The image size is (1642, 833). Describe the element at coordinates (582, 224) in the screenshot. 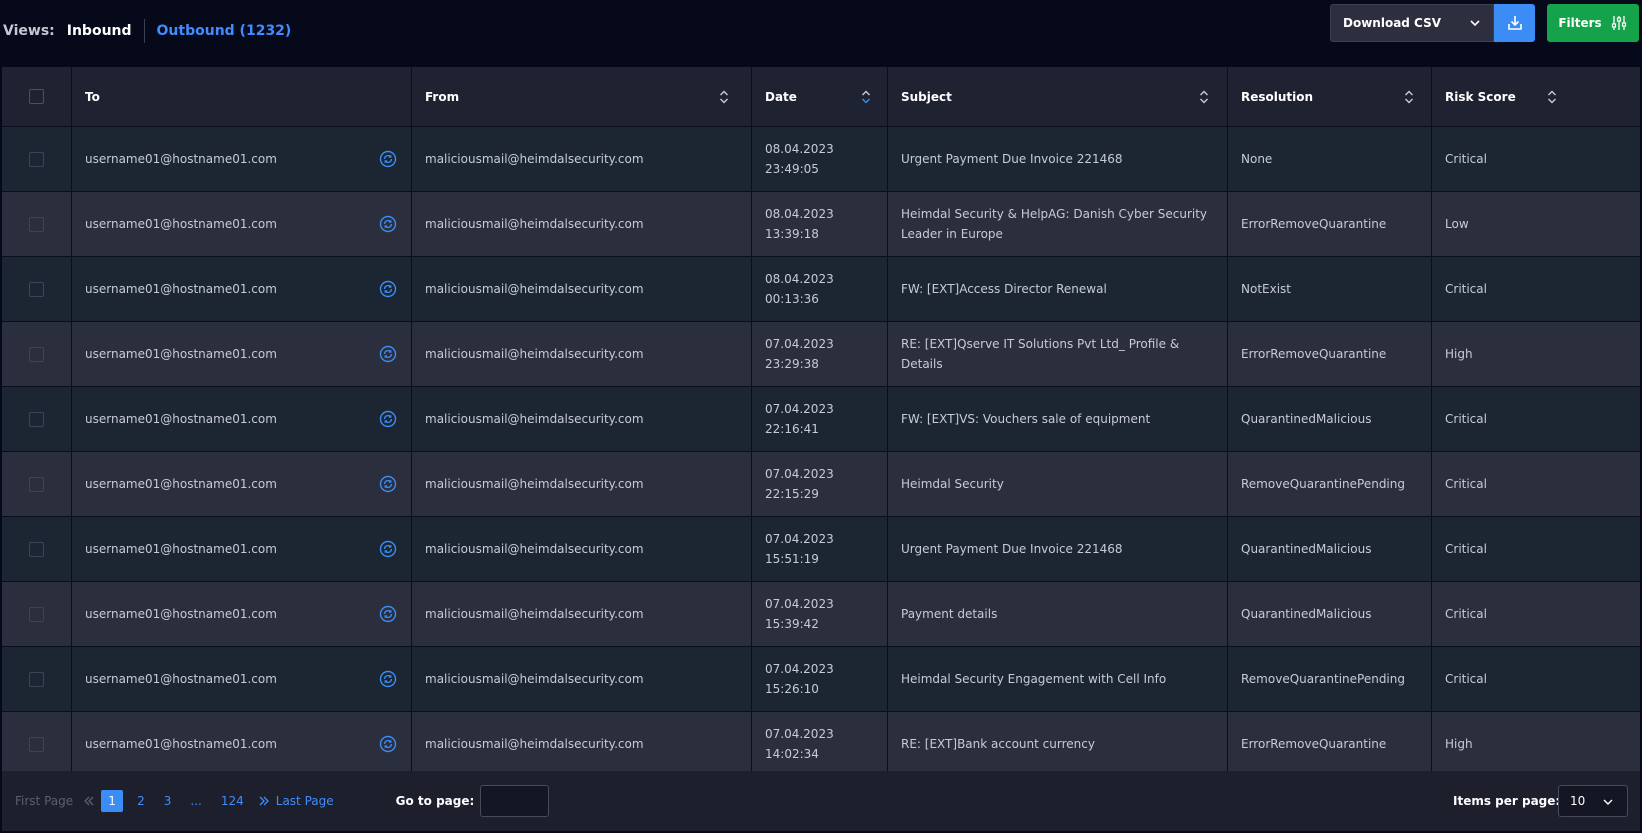

I see `cell-from: maliciousmail@heimdalsecurity.com` at that location.